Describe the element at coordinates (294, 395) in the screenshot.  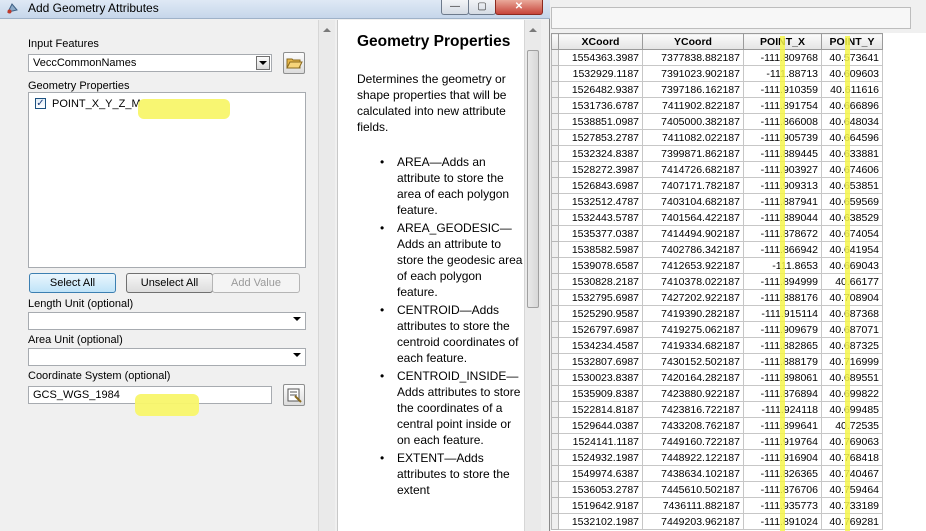
I see `coordinate-system-properties-button` at that location.